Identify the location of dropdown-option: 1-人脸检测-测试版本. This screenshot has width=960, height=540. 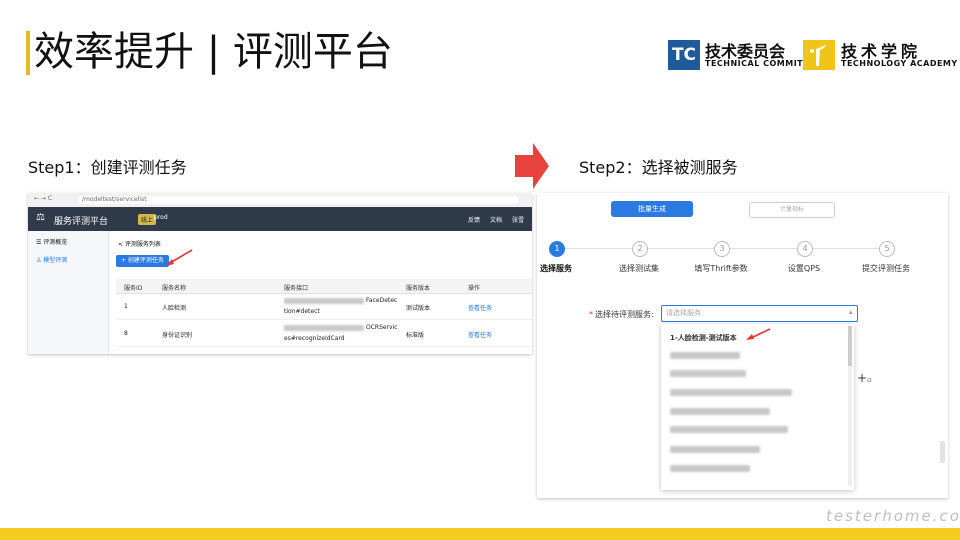
(703, 338).